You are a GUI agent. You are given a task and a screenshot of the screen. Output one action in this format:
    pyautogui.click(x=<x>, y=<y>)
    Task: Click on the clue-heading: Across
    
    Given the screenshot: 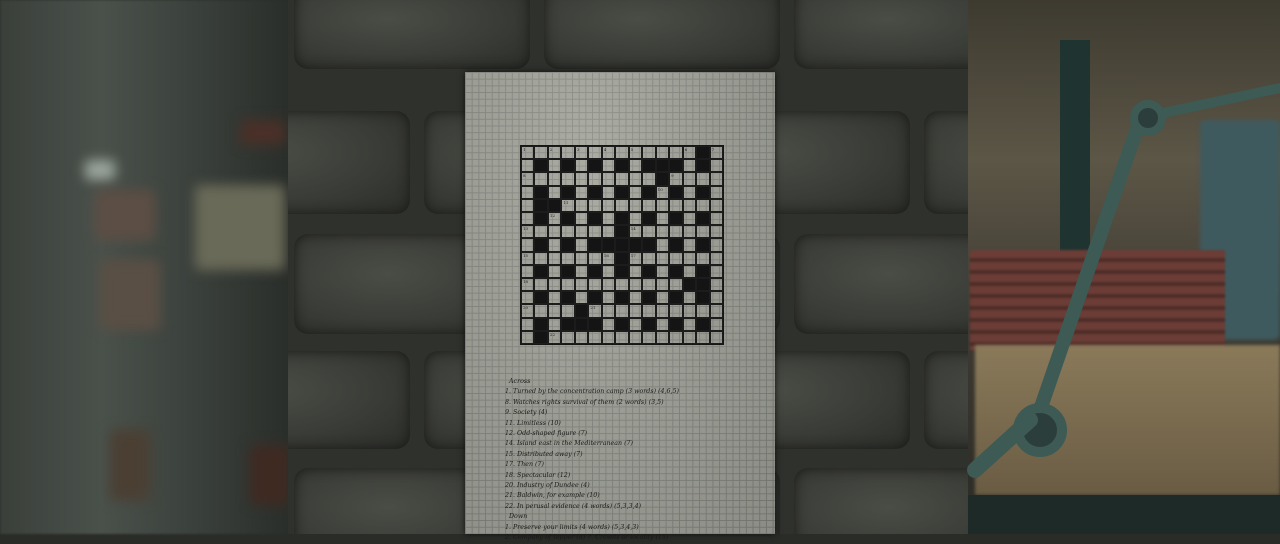 What is the action you would take?
    pyautogui.click(x=520, y=381)
    